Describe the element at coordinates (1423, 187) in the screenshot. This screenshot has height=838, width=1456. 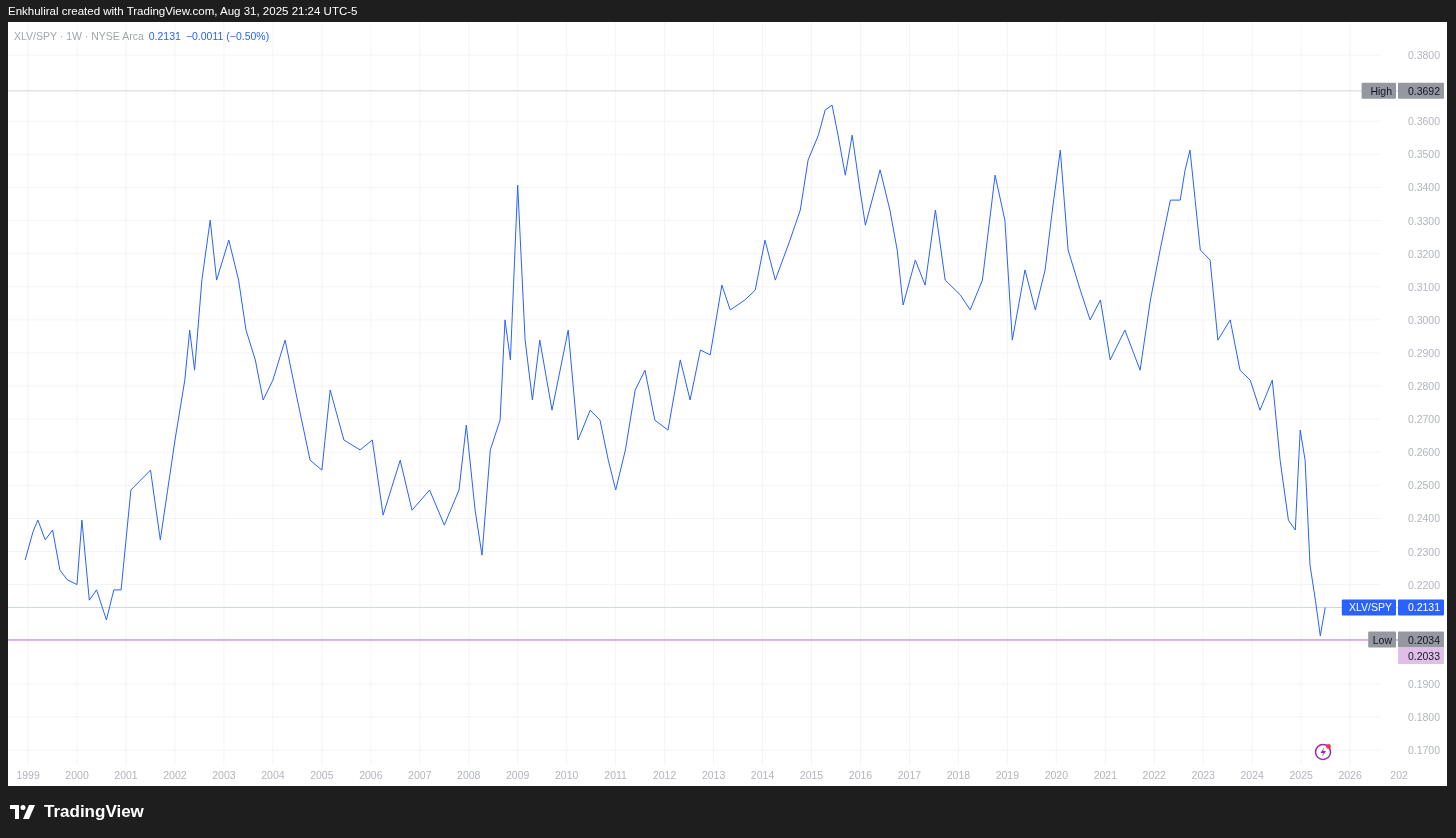
I see `price-tick: 0.3400` at that location.